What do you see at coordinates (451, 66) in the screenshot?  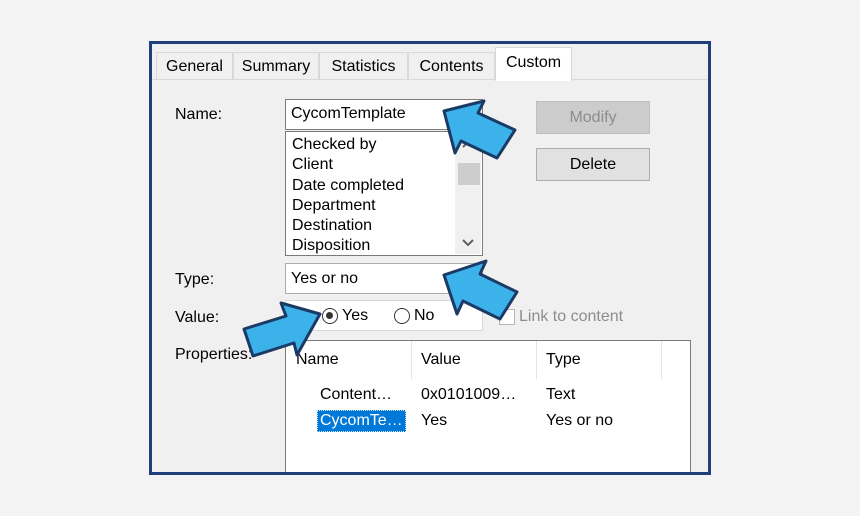 I see `tab-contents: Contents` at bounding box center [451, 66].